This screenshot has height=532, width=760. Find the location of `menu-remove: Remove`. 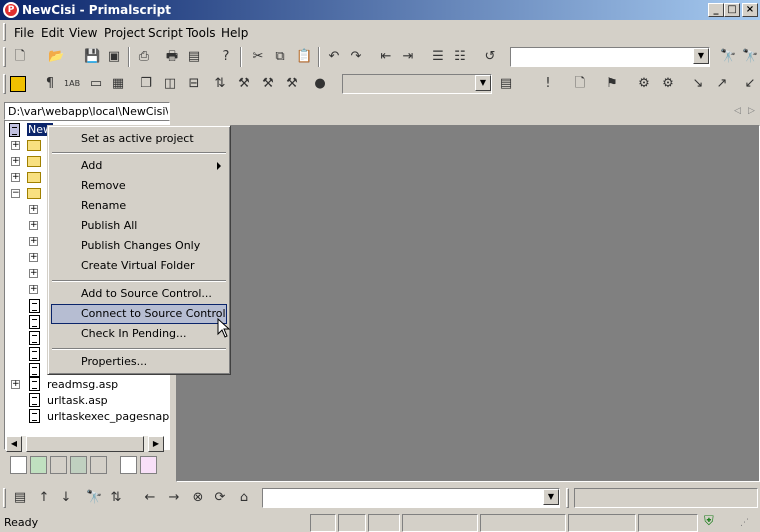

menu-remove: Remove is located at coordinates (139, 186).